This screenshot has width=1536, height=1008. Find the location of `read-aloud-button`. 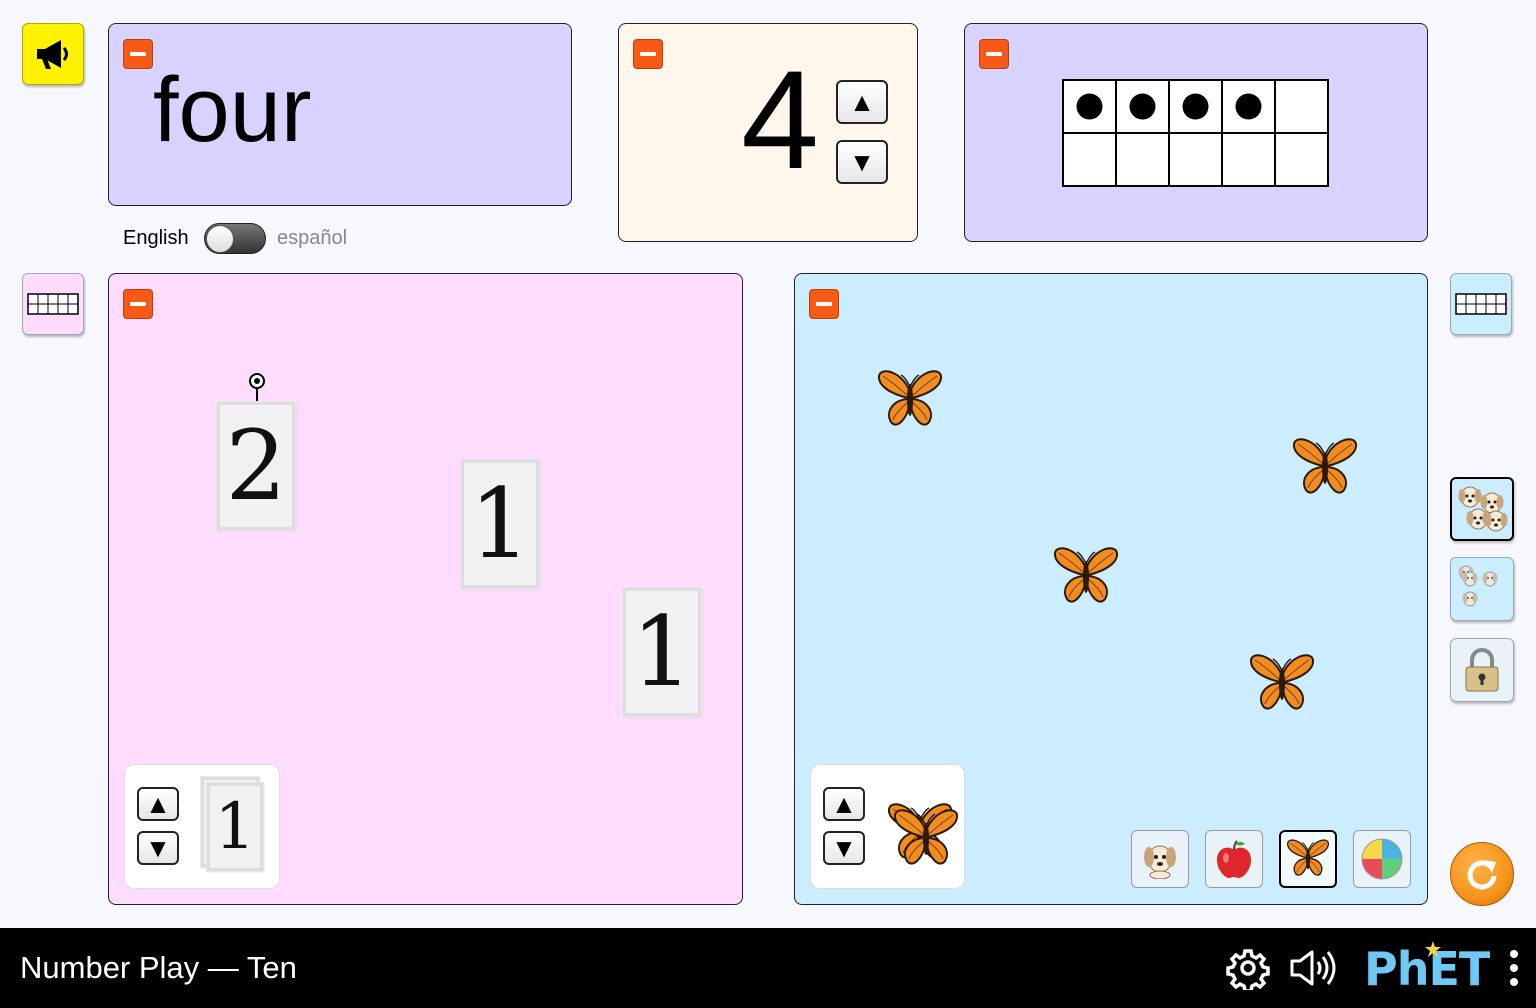

read-aloud-button is located at coordinates (53, 54).